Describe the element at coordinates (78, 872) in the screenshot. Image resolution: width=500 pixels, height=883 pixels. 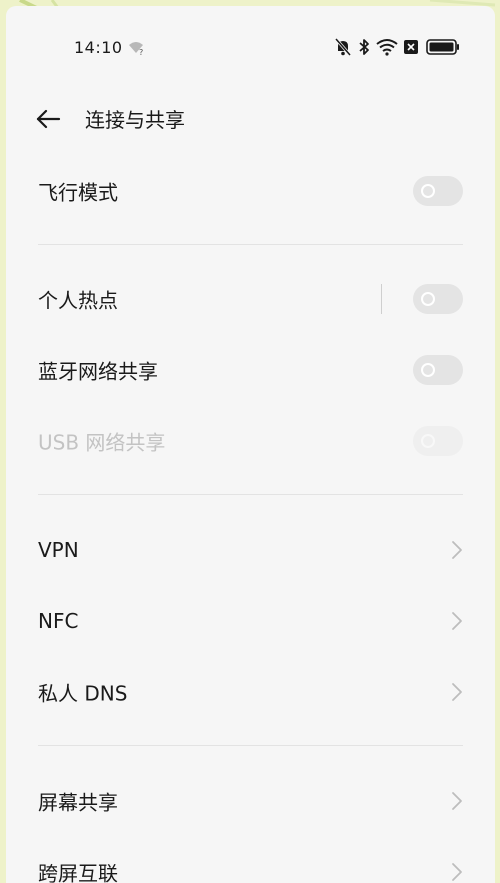
I see `cross-screen-label: 跨屏互联` at that location.